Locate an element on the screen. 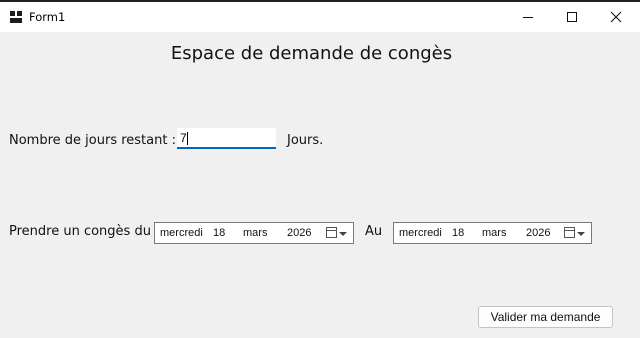 Image resolution: width=640 pixels, height=338 pixels. maximize-button is located at coordinates (572, 17).